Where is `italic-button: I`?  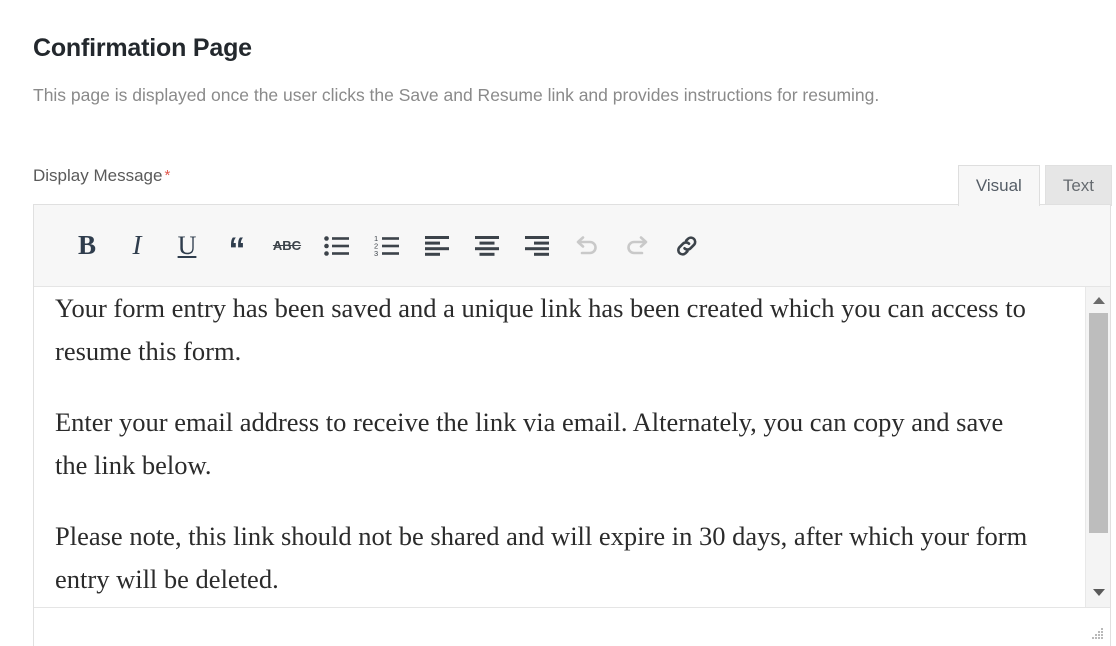 italic-button: I is located at coordinates (137, 246).